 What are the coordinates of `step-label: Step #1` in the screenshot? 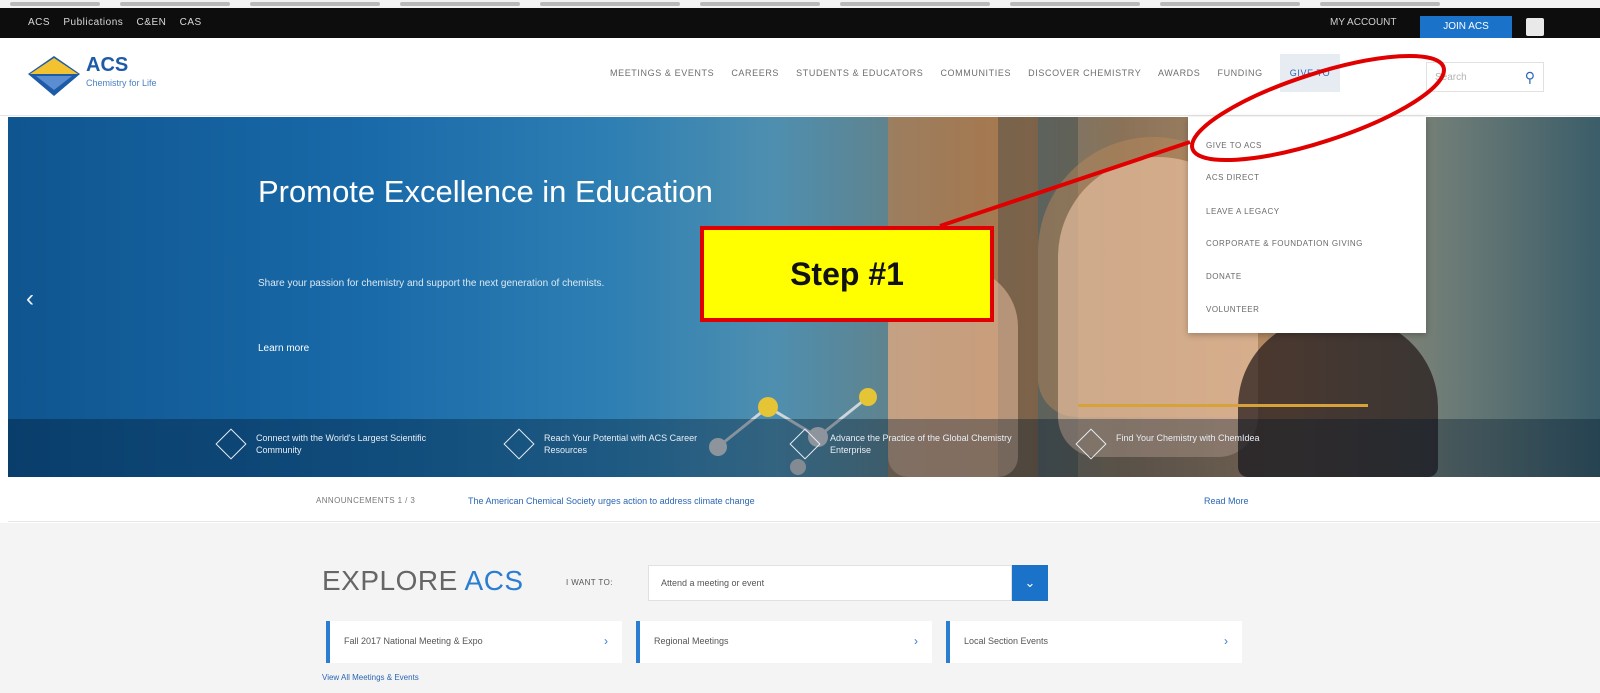 It's located at (847, 274).